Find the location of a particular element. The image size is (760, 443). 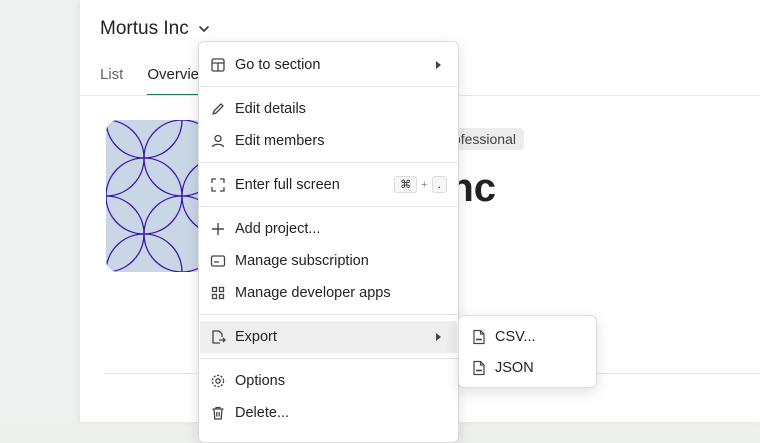

menu-item-label: Options is located at coordinates (260, 381).